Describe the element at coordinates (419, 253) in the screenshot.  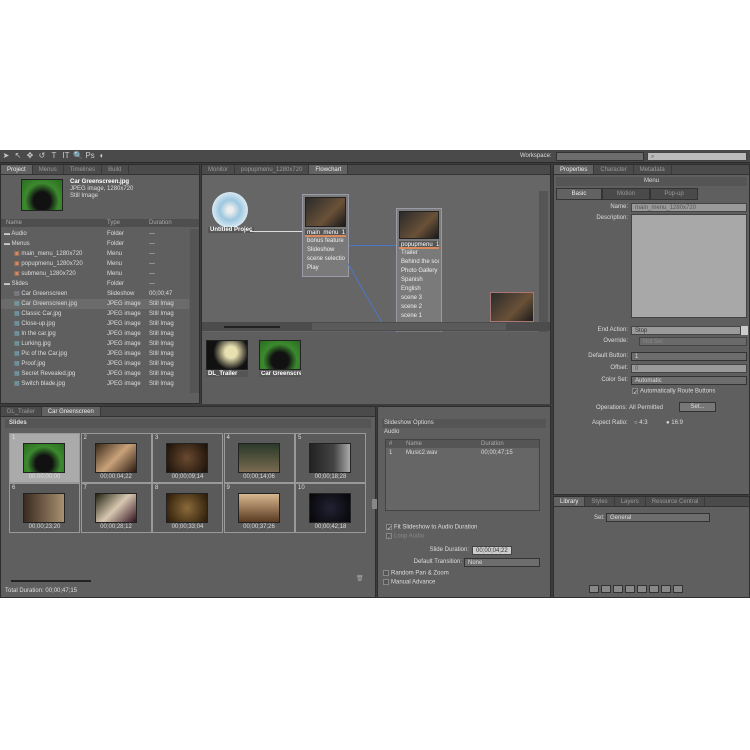
I see `menu-button-item: Trailer` at that location.